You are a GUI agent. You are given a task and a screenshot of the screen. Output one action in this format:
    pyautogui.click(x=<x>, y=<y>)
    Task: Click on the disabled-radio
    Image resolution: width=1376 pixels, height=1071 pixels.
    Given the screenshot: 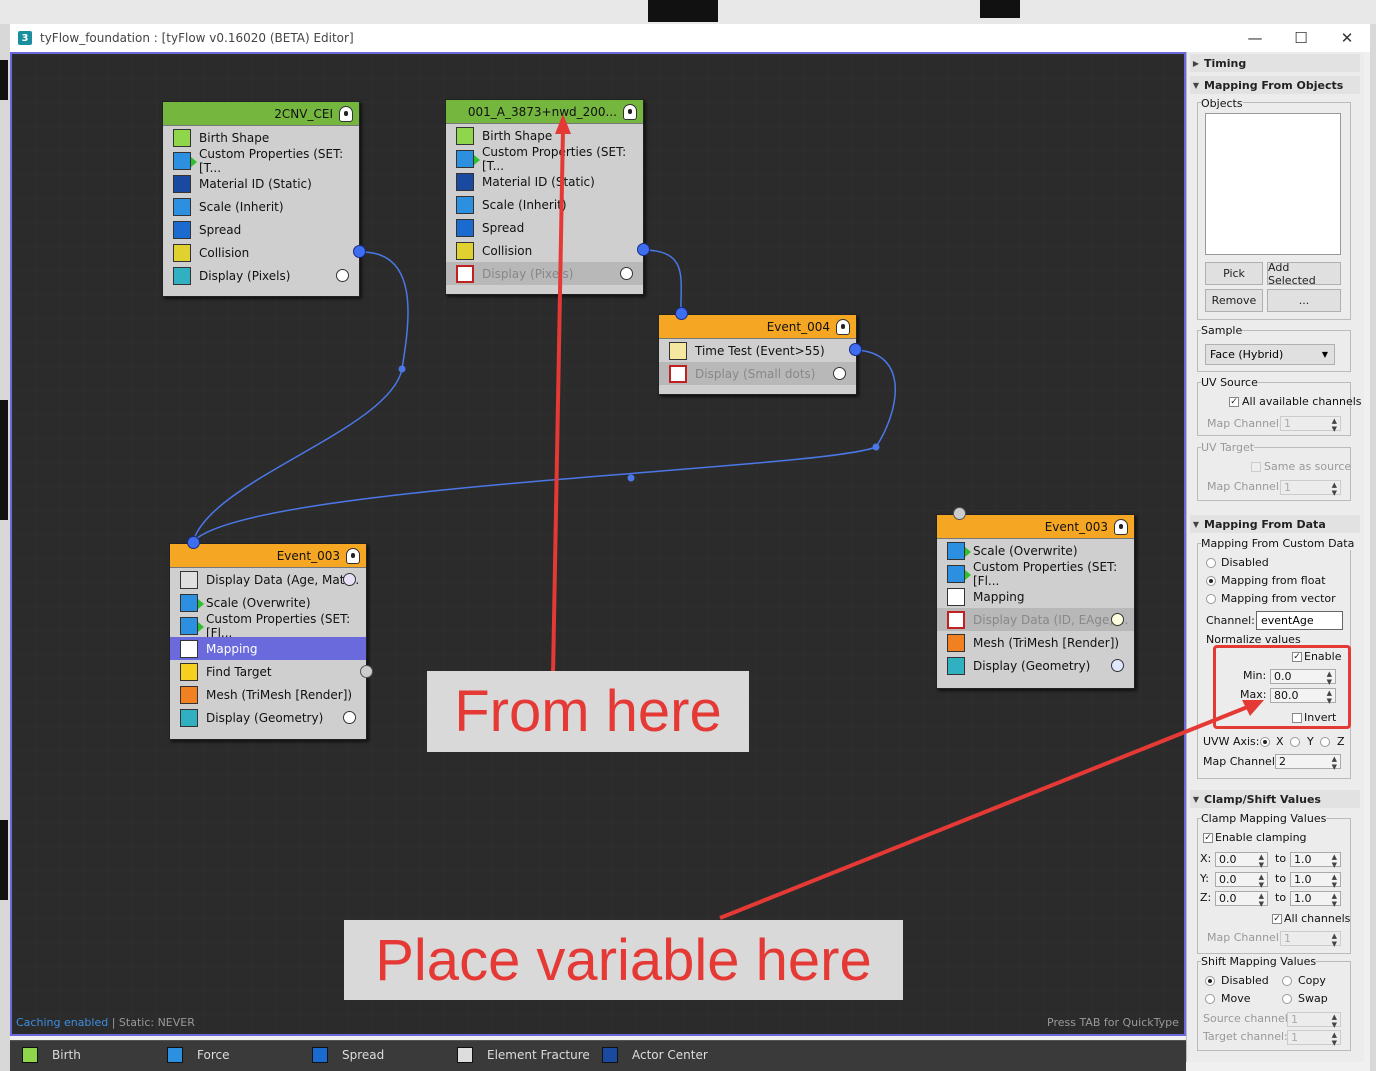 What is the action you would take?
    pyautogui.click(x=1211, y=563)
    